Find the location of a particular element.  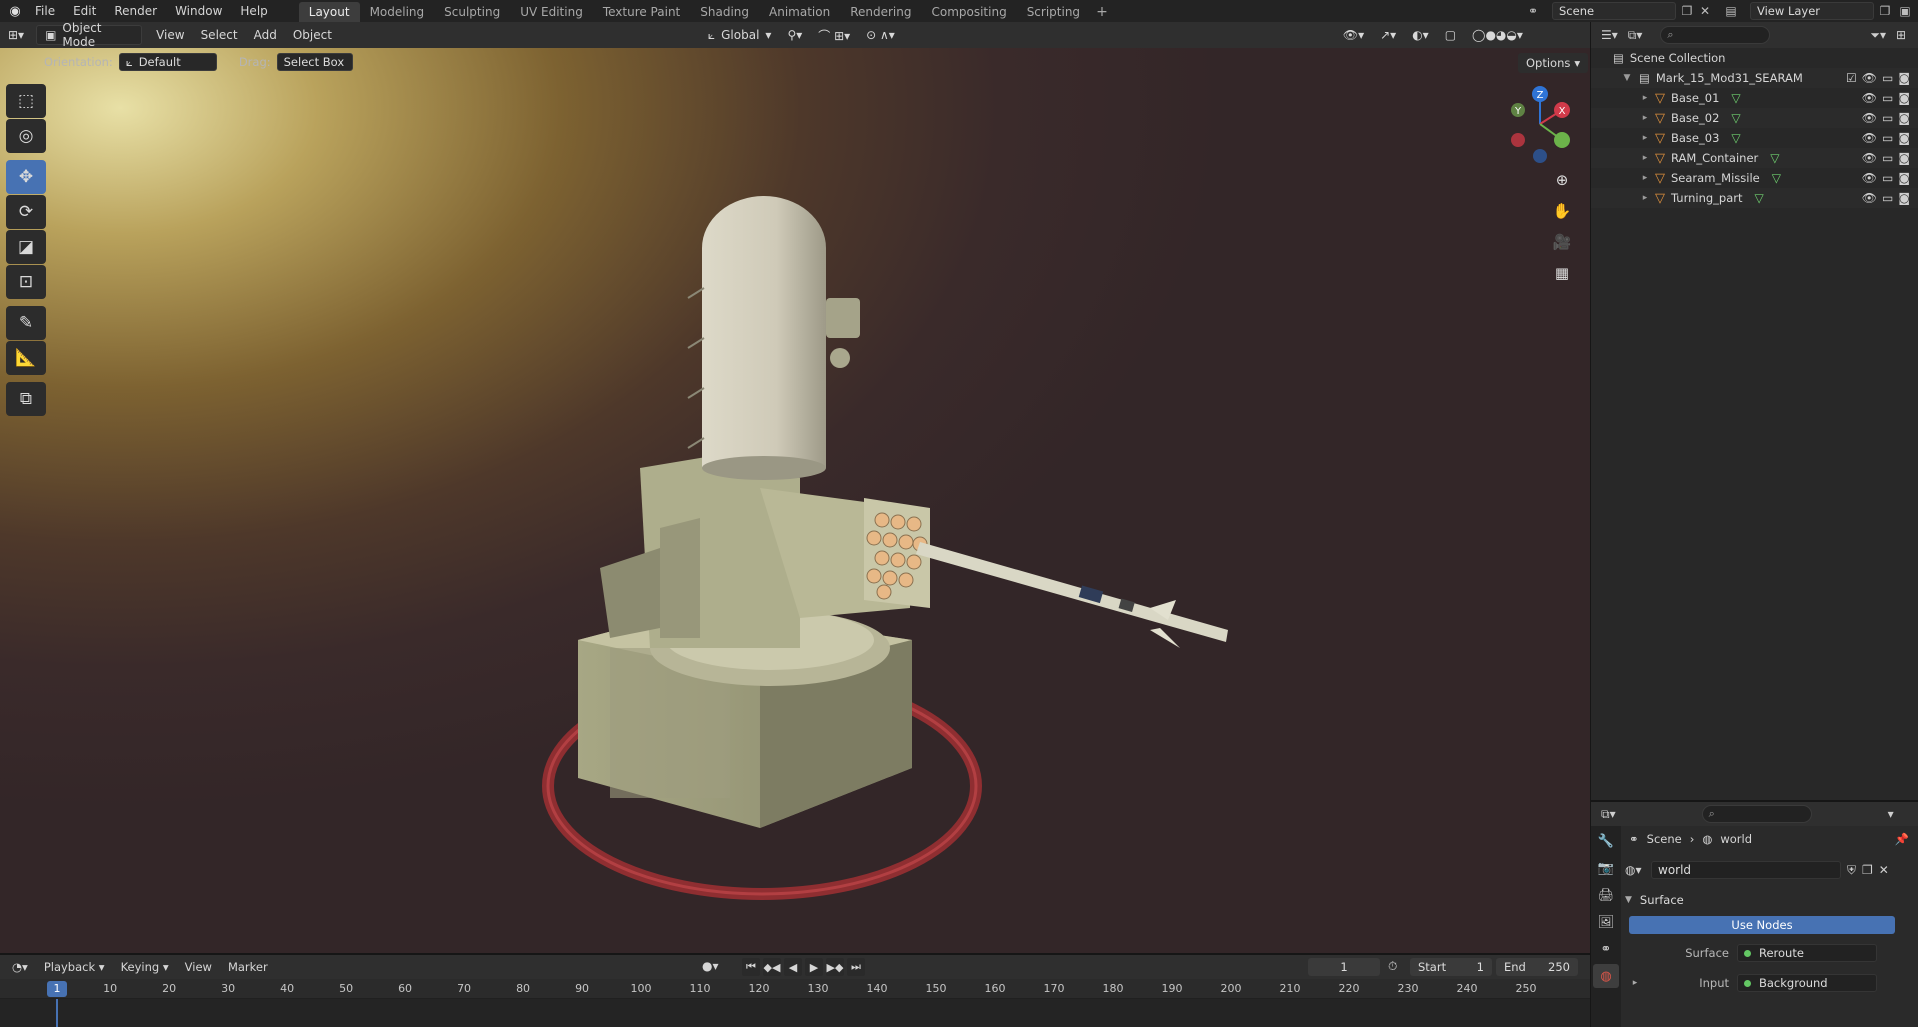

scale-tool-icon: ◪ is located at coordinates (26, 247).